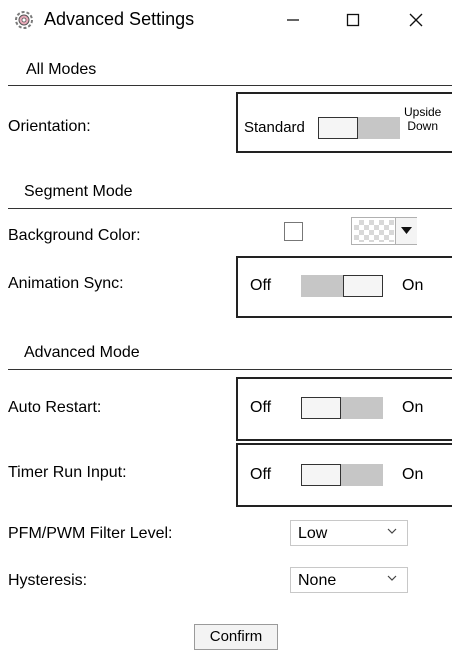 Image resolution: width=452 pixels, height=652 pixels. What do you see at coordinates (66, 283) in the screenshot?
I see `animation-sync-label: Animation Sync:` at bounding box center [66, 283].